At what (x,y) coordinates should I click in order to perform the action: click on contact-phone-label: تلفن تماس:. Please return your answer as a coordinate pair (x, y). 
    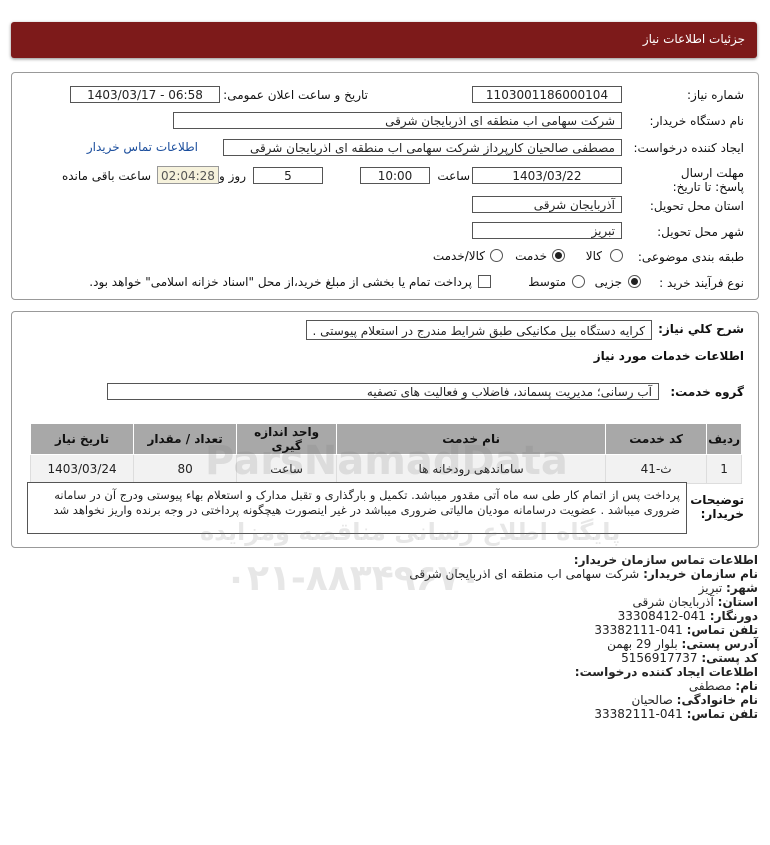
    Looking at the image, I should click on (722, 630).